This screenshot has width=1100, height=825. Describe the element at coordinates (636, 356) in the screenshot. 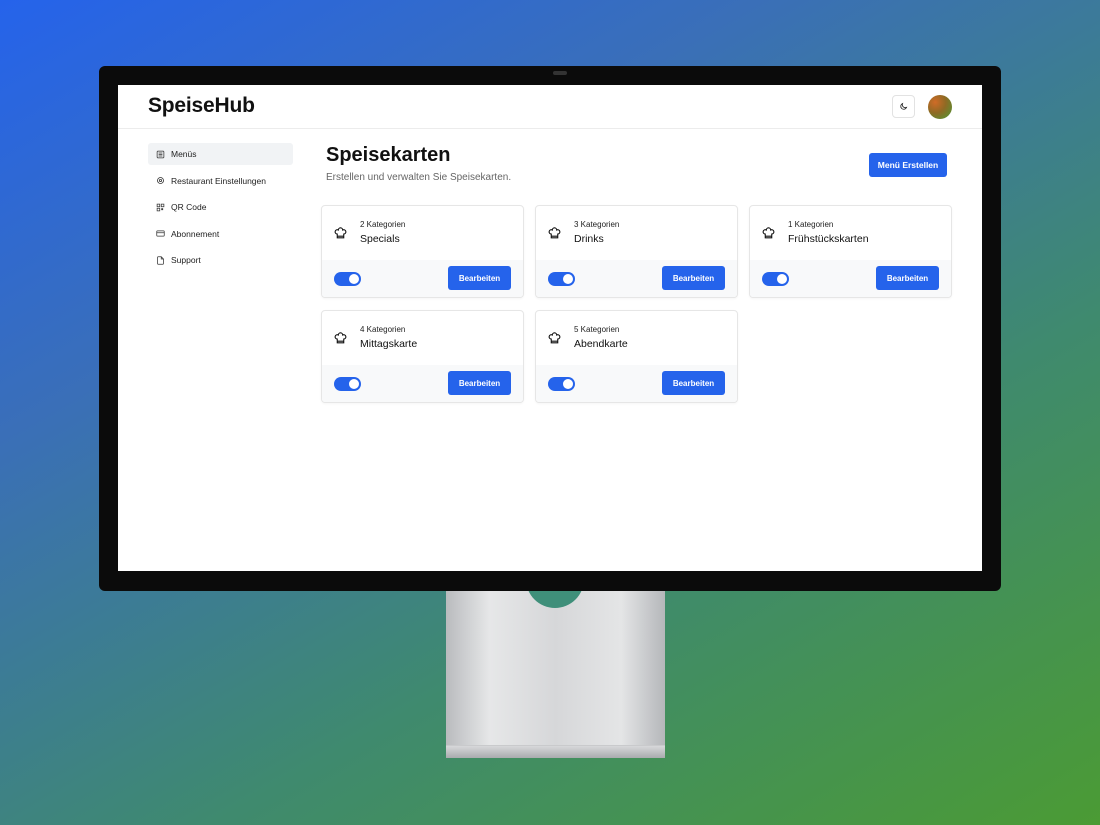

I see `menu-card: 5 Kategorien Abendkarte Bearbeiten` at that location.